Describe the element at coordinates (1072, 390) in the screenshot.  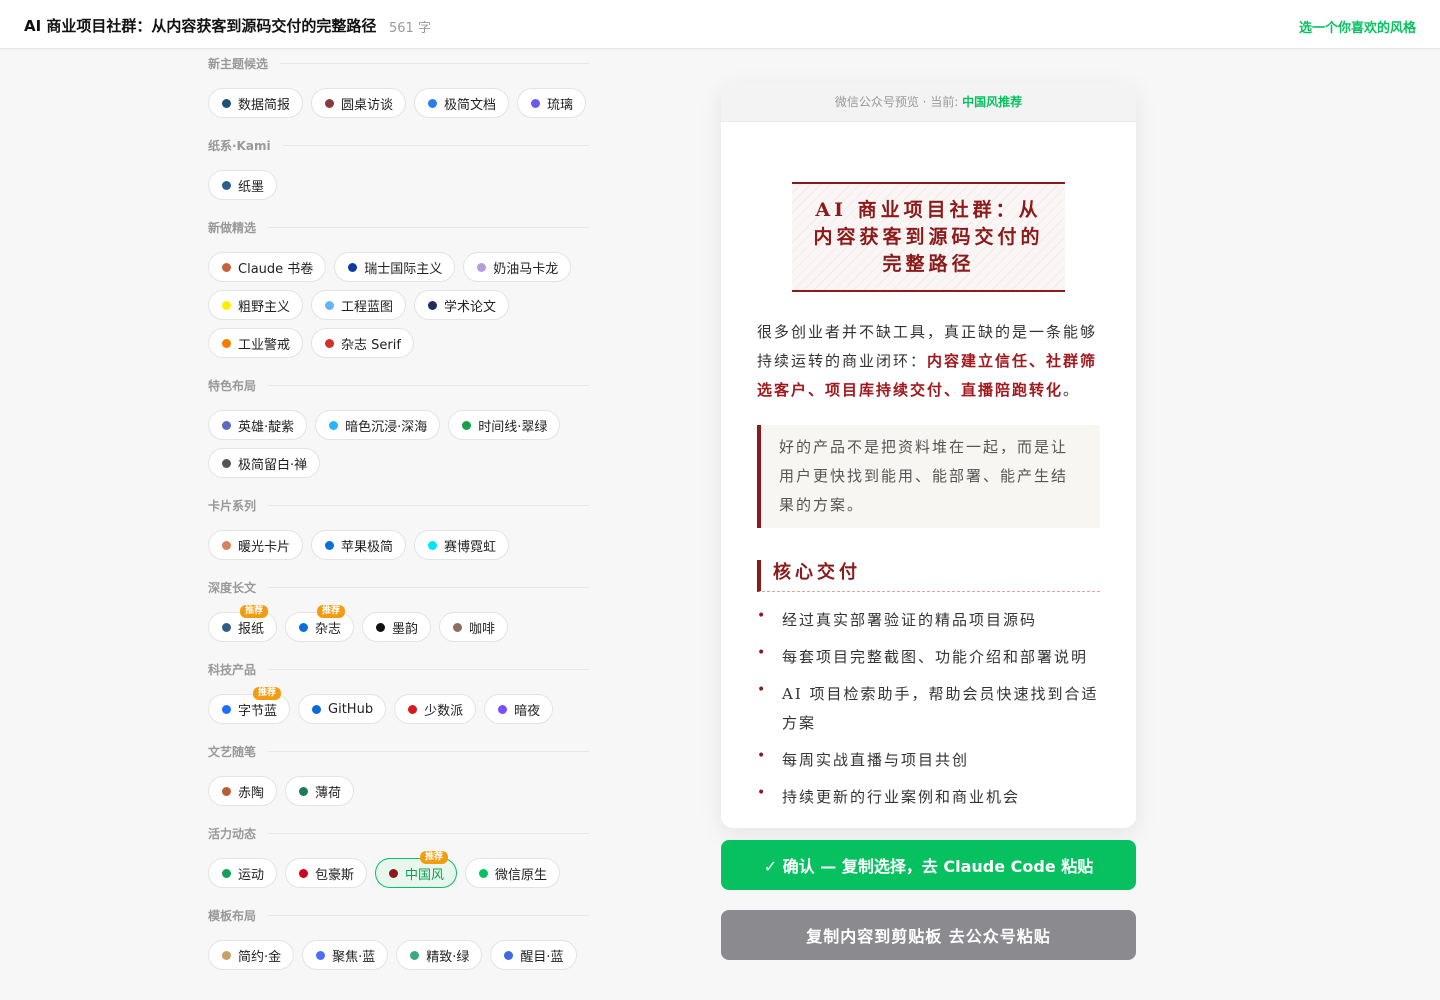
I see `paragraph-end: 。` at that location.